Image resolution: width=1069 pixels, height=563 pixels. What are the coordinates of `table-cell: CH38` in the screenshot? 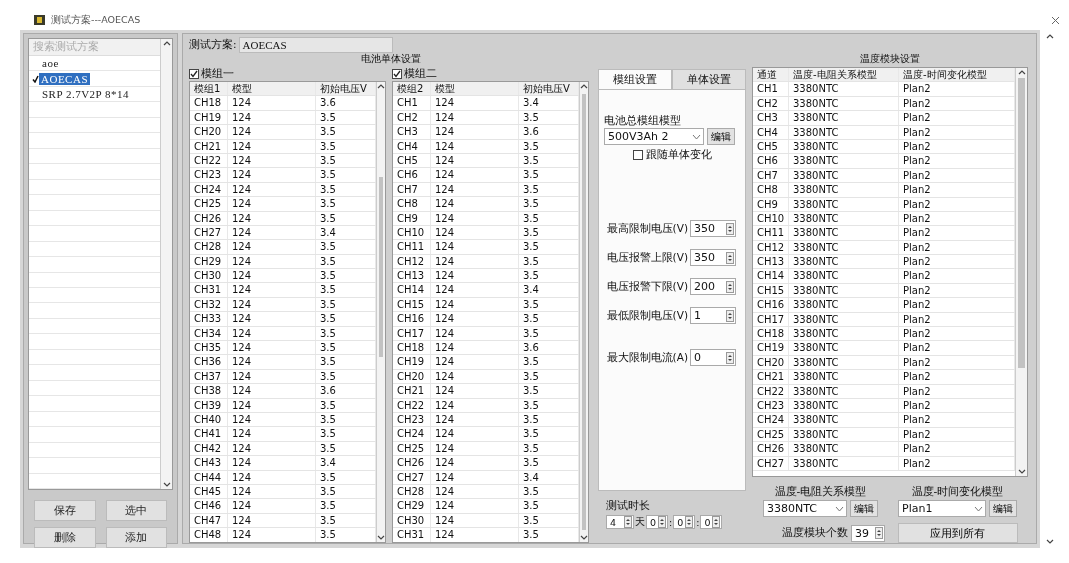 It's located at (209, 391).